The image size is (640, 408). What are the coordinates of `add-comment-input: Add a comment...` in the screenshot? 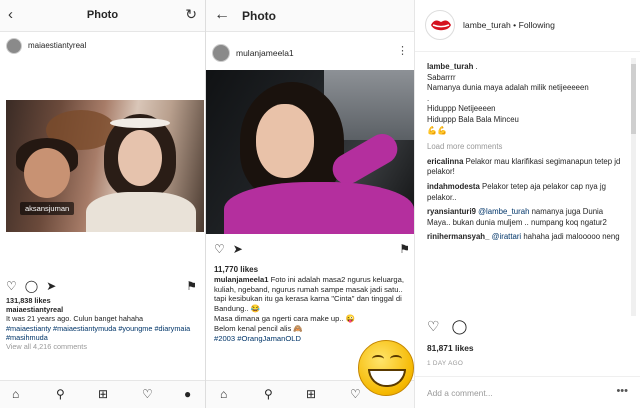 It's located at (460, 393).